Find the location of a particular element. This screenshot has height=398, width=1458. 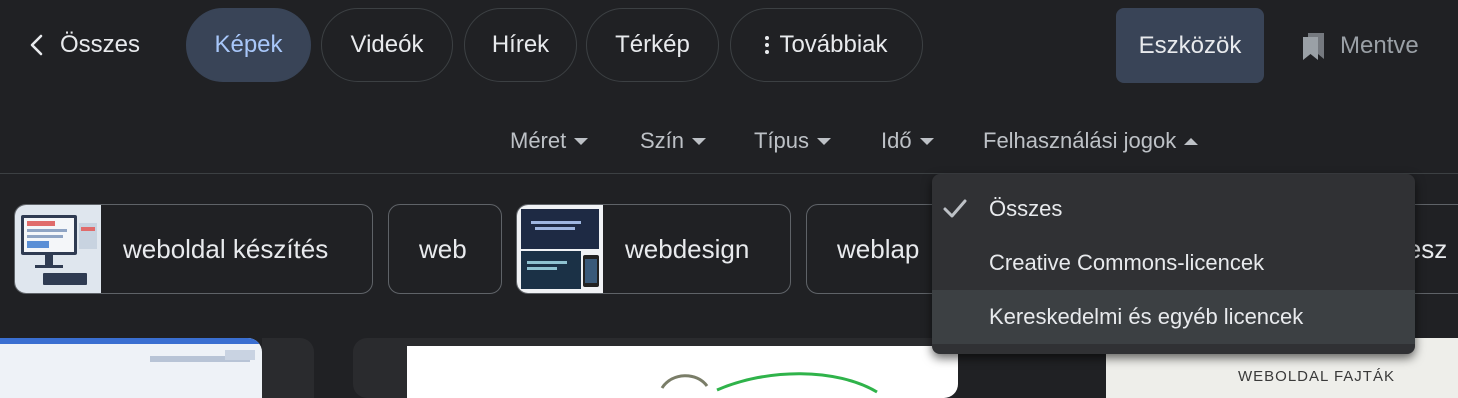

chip-label: web is located at coordinates (443, 248).